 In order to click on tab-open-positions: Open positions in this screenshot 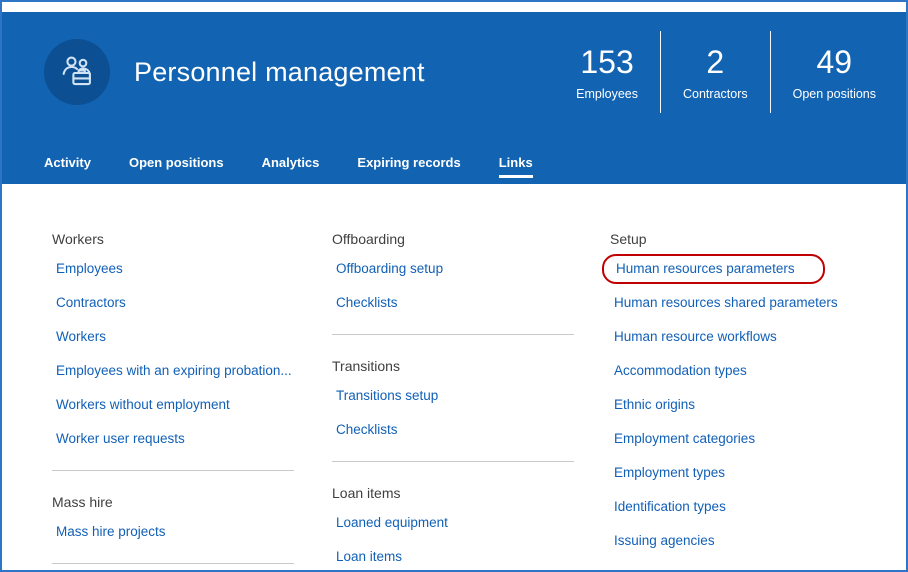, I will do `click(176, 169)`.